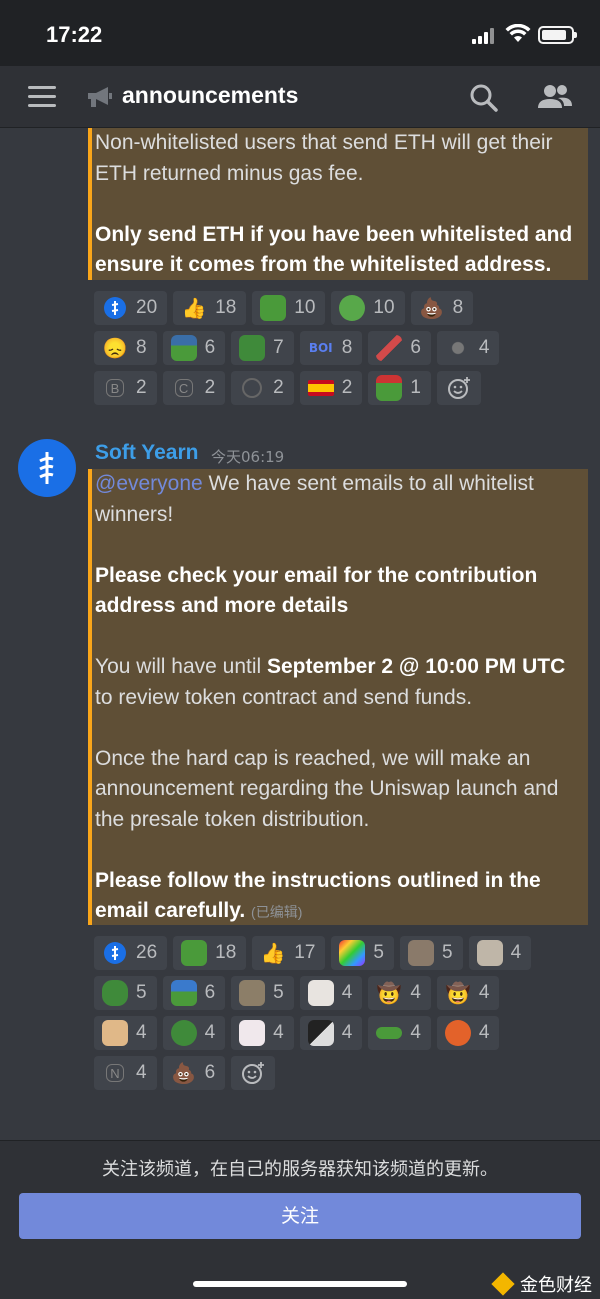 Image resolution: width=600 pixels, height=1299 pixels. Describe the element at coordinates (278, 387) in the screenshot. I see `reaction-count: 2` at that location.